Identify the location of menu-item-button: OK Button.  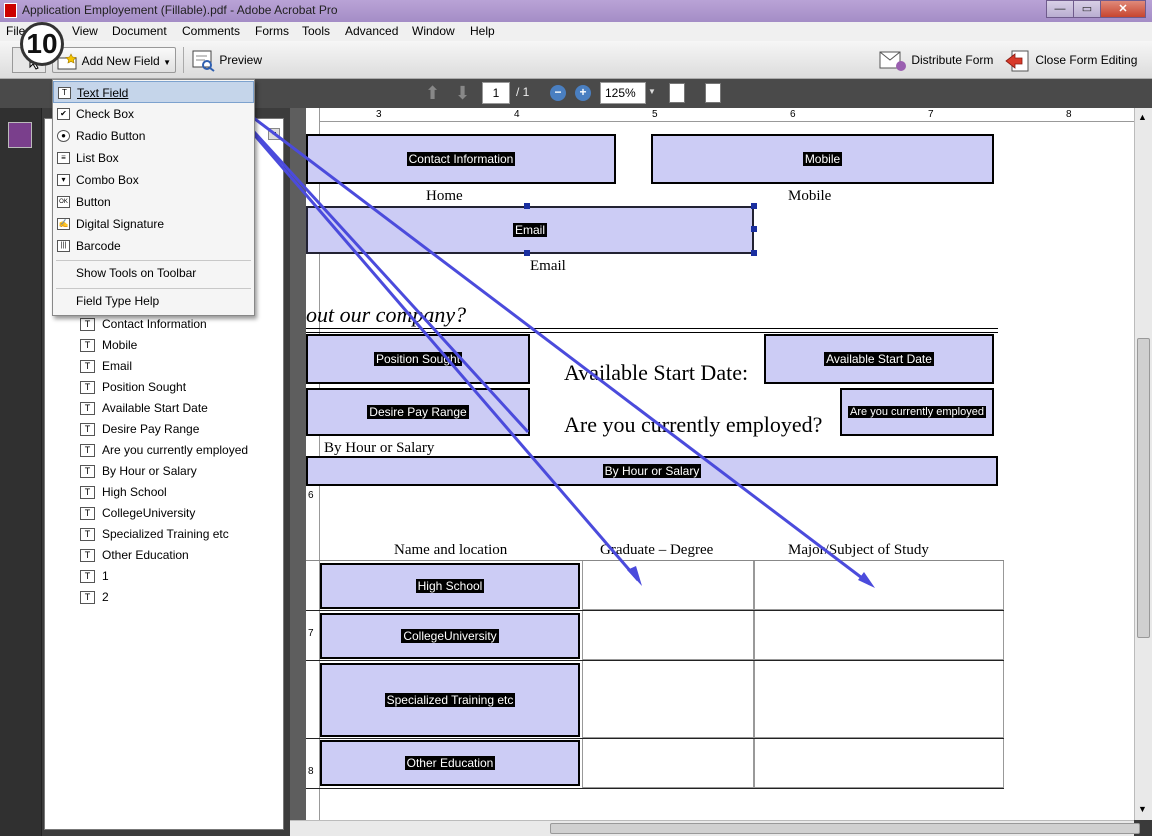
(153, 202).